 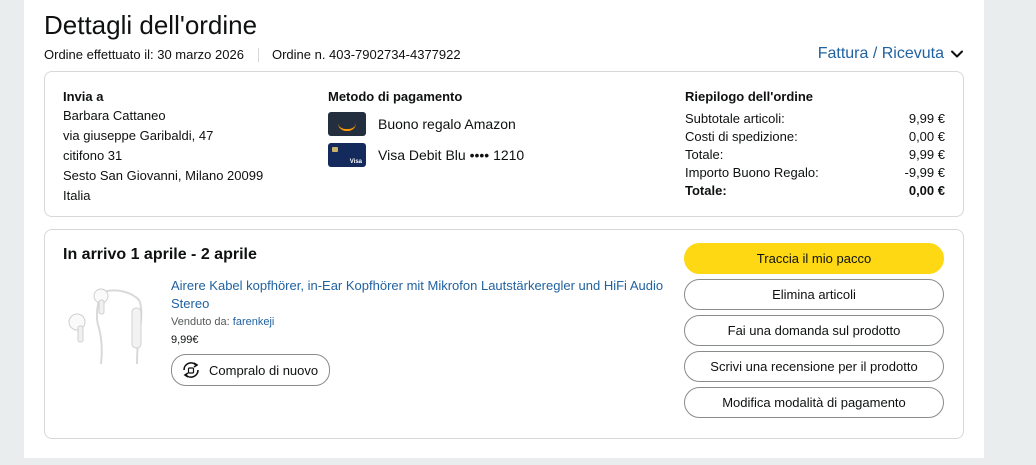 What do you see at coordinates (815, 191) in the screenshot?
I see `recap-row-grand-total: Totale: 0,00 €` at bounding box center [815, 191].